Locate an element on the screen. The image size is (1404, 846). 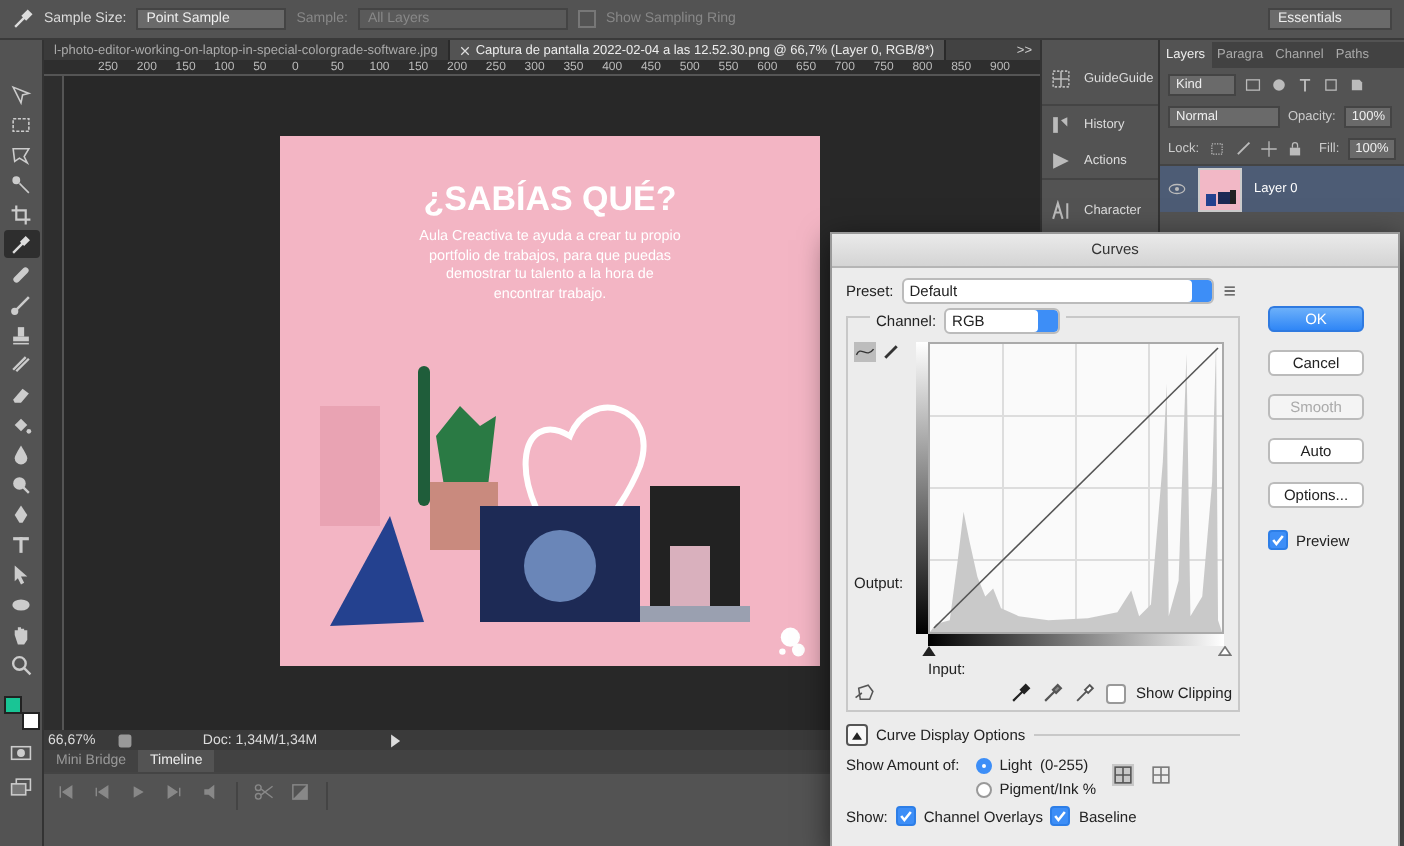
image-filter-icon is located at coordinates (1253, 84).